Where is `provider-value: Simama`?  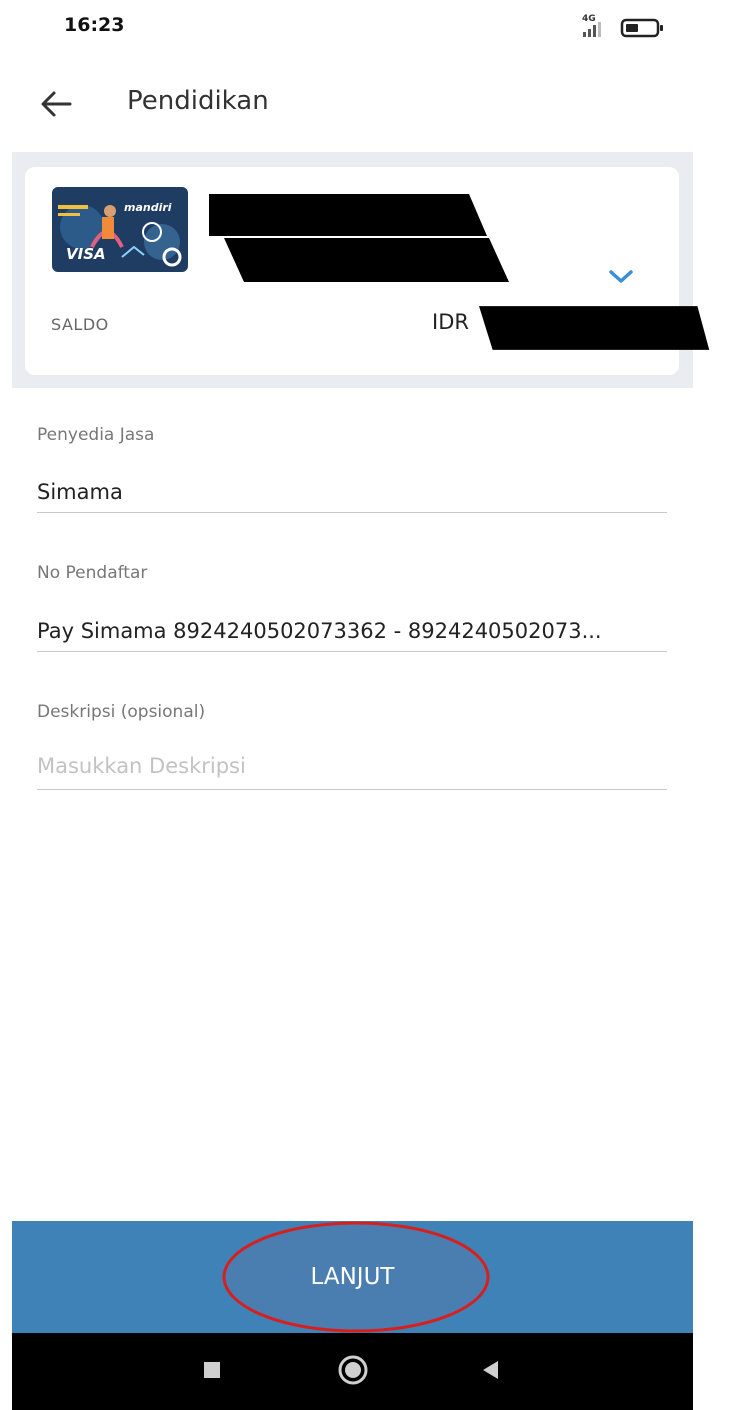 provider-value: Simama is located at coordinates (352, 492).